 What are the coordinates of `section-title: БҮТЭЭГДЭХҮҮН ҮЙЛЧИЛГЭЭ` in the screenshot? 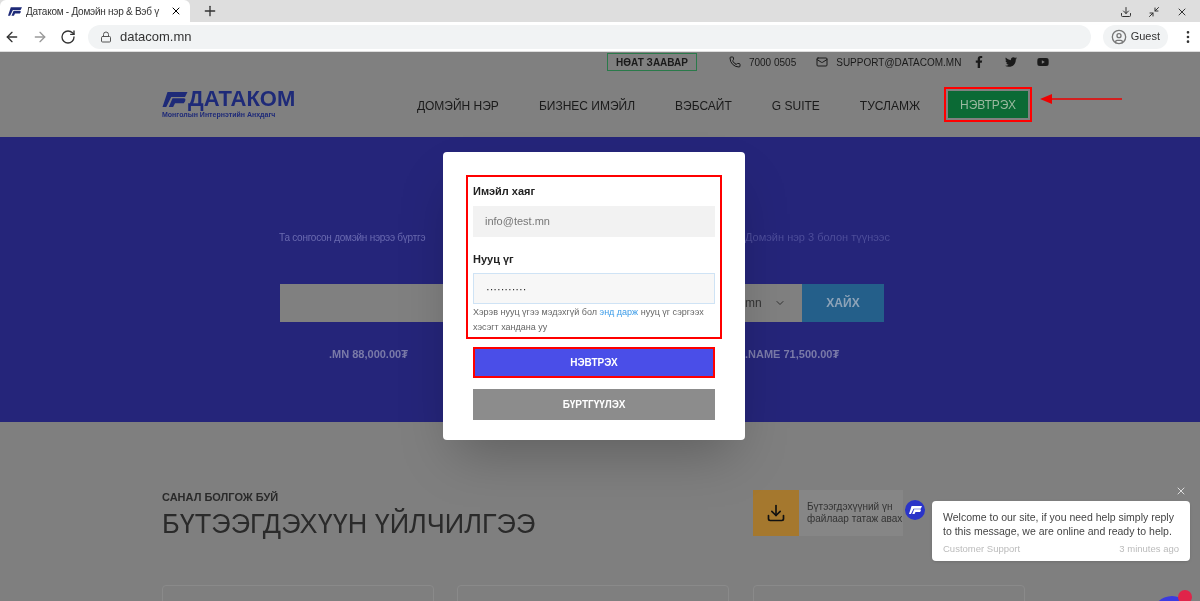 It's located at (349, 524).